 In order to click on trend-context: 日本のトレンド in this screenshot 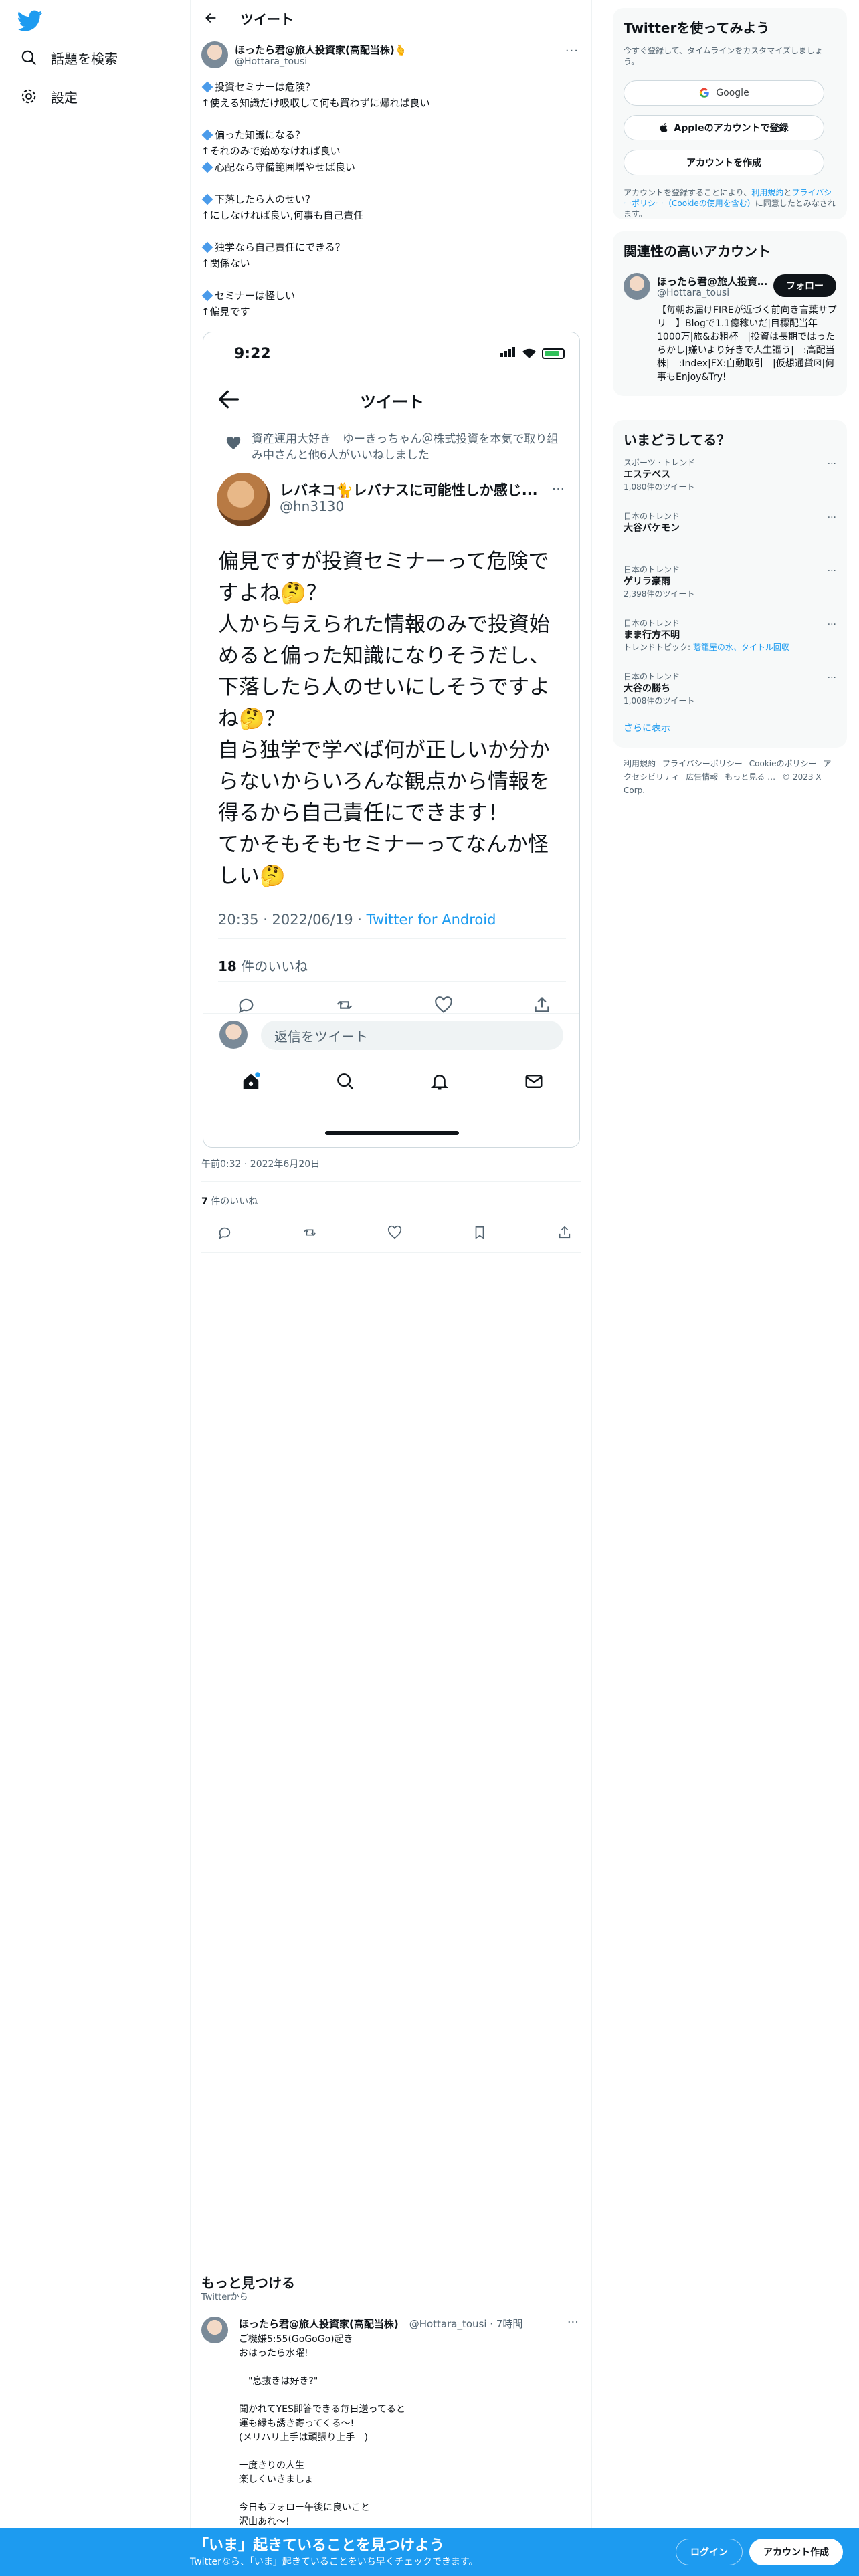, I will do `click(652, 676)`.